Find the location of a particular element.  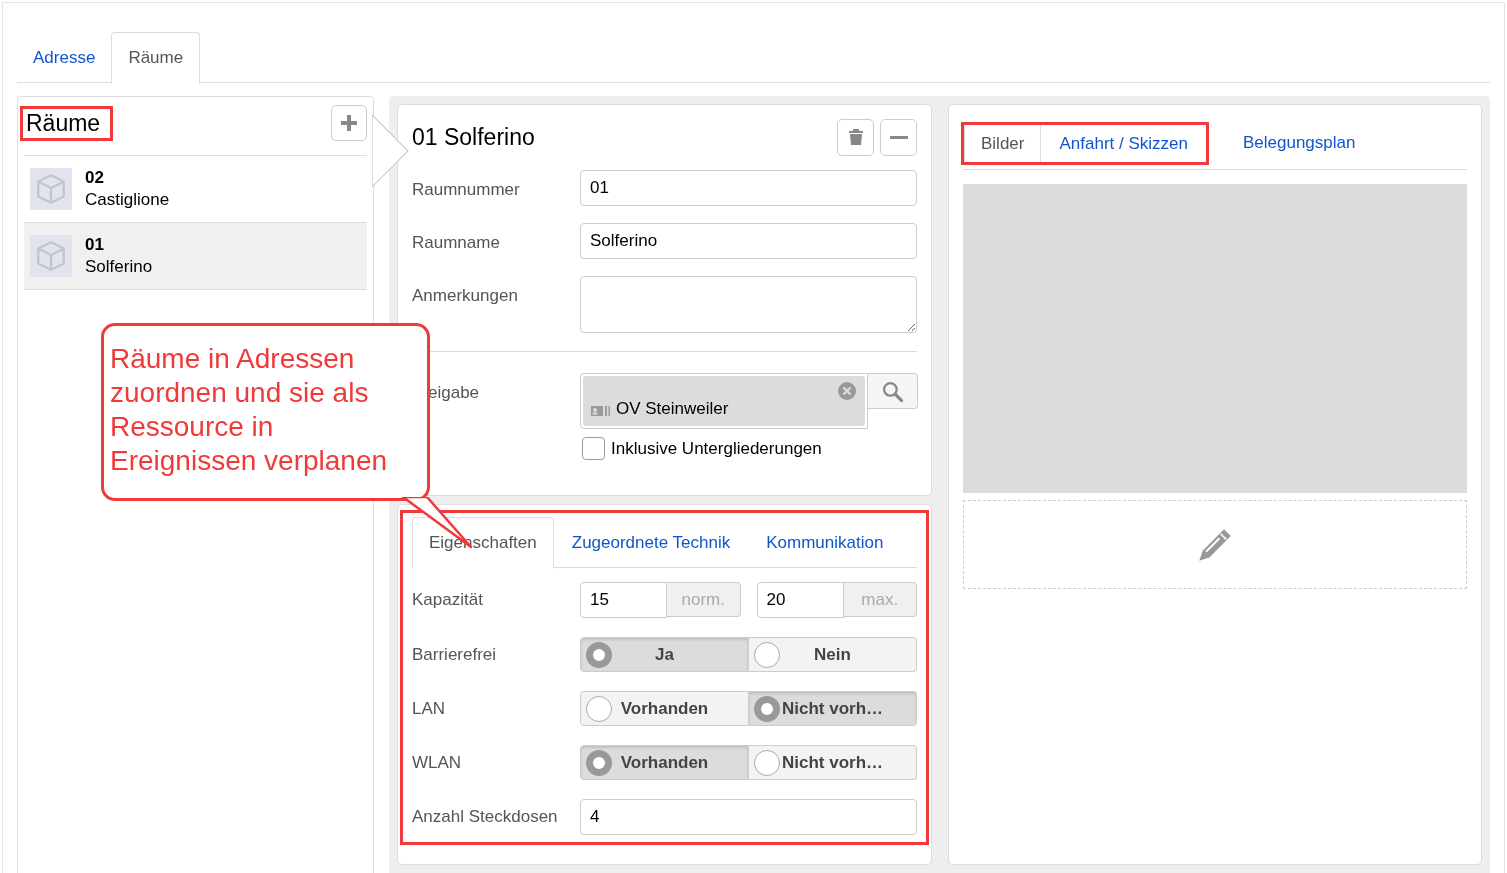

field-label: Raumnummer is located at coordinates (466, 190).